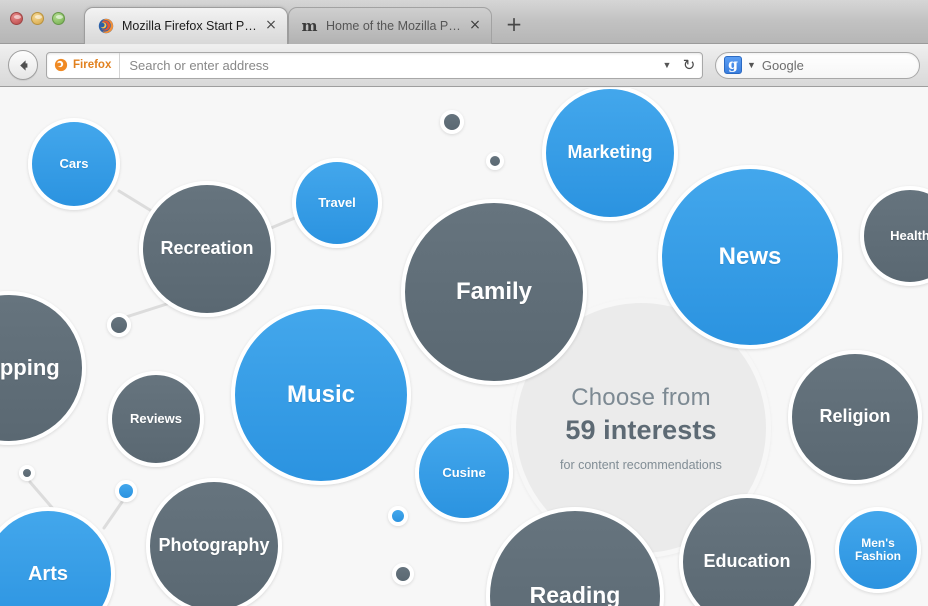 This screenshot has height=606, width=928. I want to click on tab-mozilla-firefox-start-page: Mozilla Firefox Start Page ×, so click(186, 25).